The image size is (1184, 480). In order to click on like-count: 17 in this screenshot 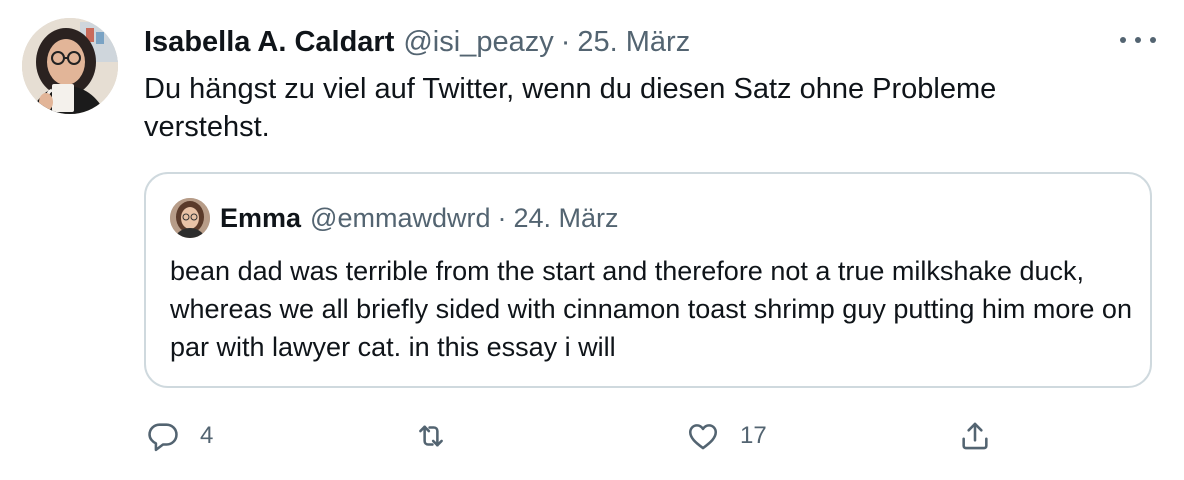, I will do `click(753, 435)`.